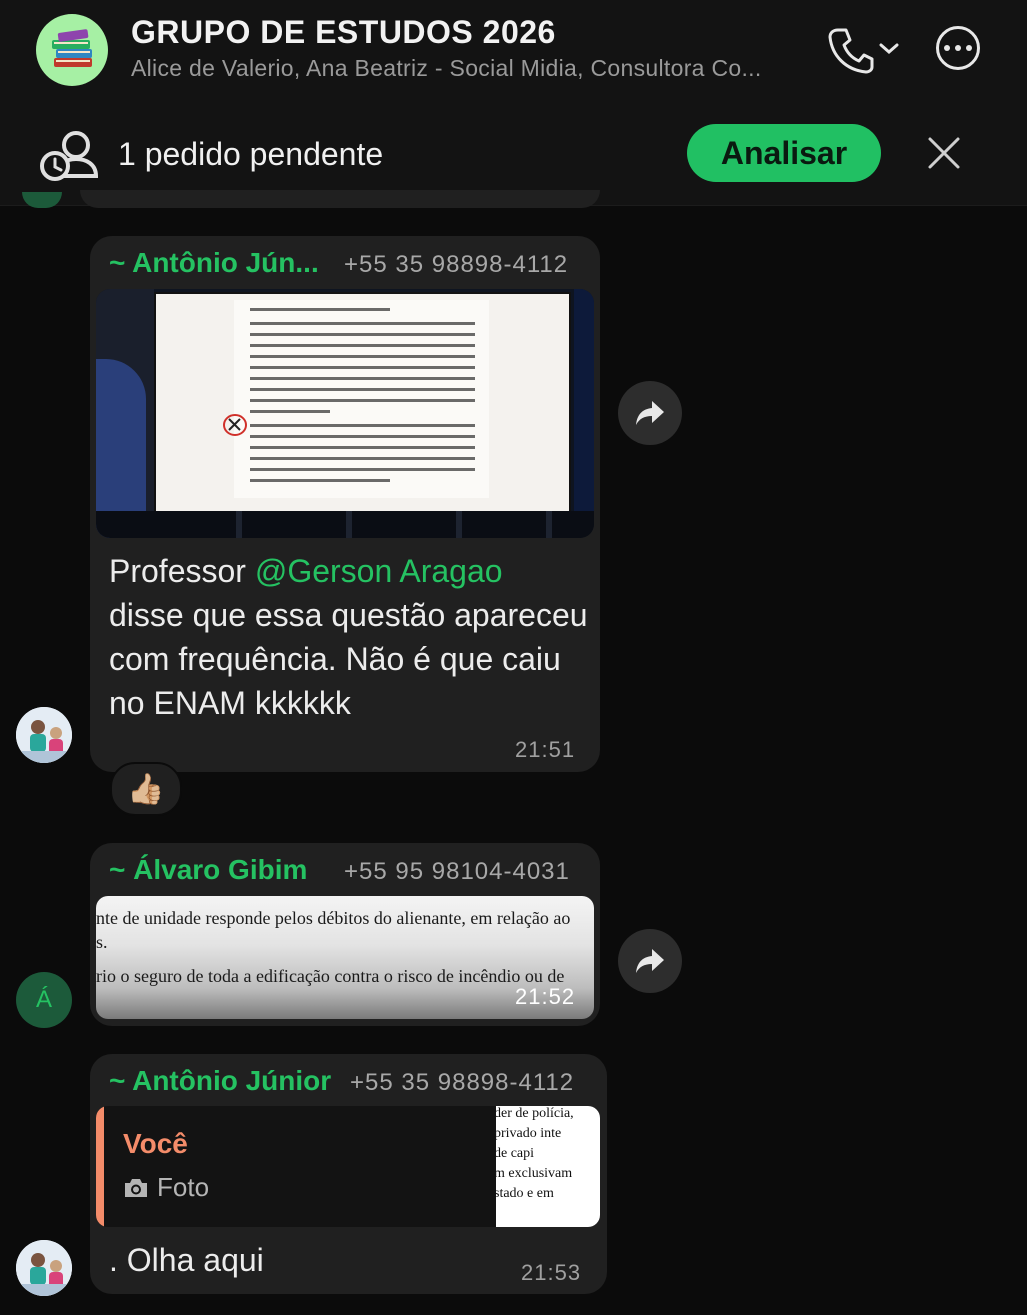  I want to click on message-text-prefix: Professor, so click(182, 571).